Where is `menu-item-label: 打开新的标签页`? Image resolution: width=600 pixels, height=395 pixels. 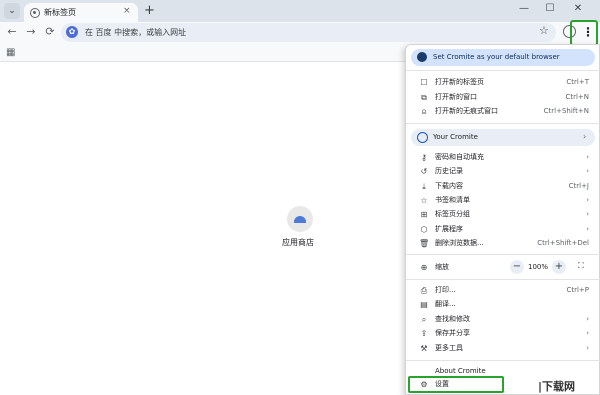 menu-item-label: 打开新的标签页 is located at coordinates (459, 82).